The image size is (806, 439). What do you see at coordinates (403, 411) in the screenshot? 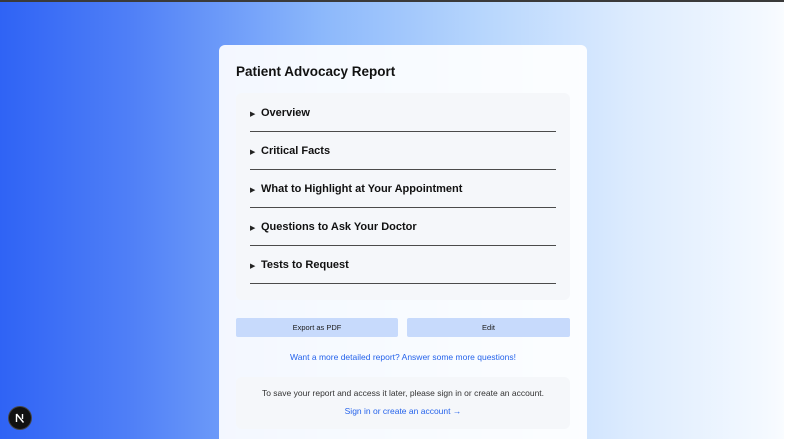
I see `signin-link: Sign in or create an account →` at bounding box center [403, 411].